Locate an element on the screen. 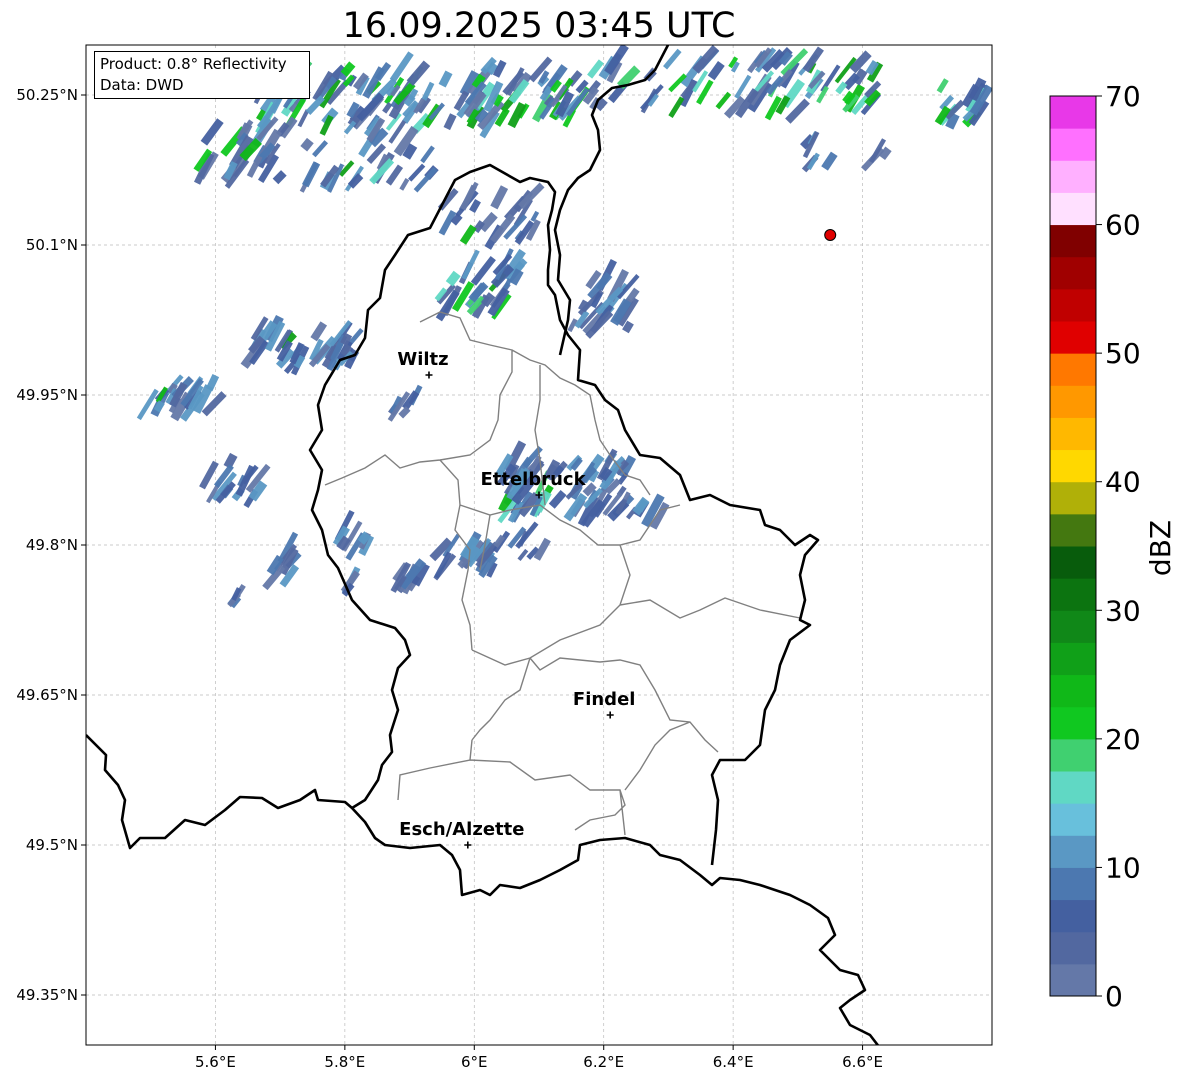  x-tick-label: 5.6°E is located at coordinates (215, 1062).